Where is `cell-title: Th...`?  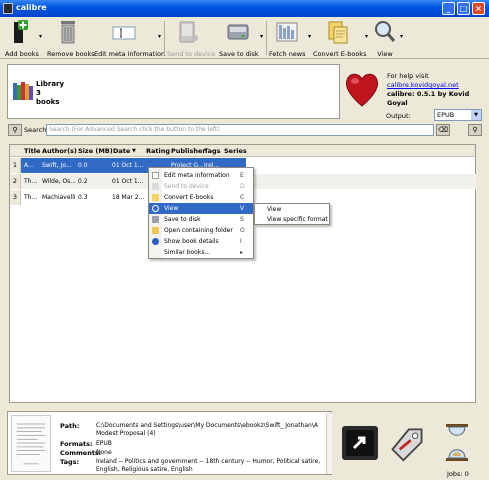 cell-title: Th... is located at coordinates (31, 197).